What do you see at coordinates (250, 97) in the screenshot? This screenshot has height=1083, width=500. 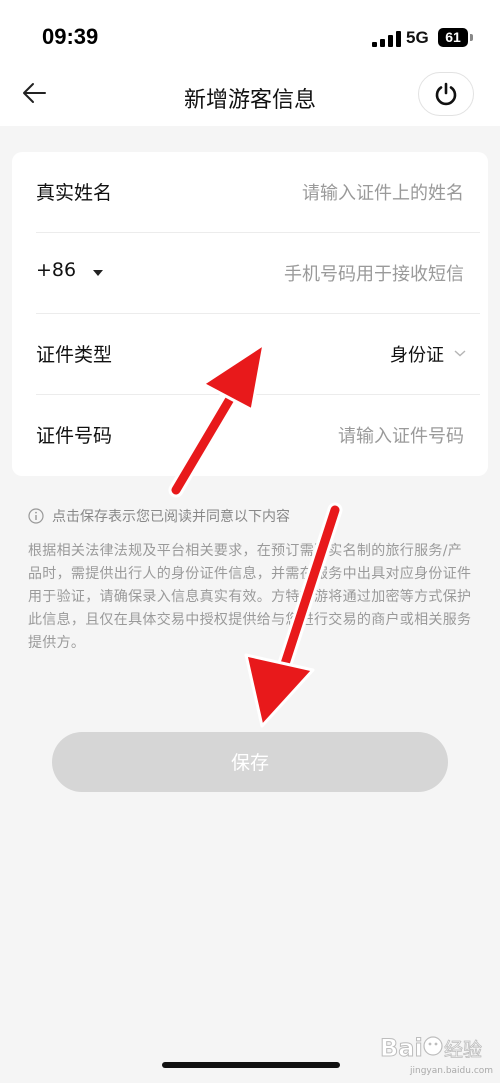 I see `nav-bar: 新增游客信息` at bounding box center [250, 97].